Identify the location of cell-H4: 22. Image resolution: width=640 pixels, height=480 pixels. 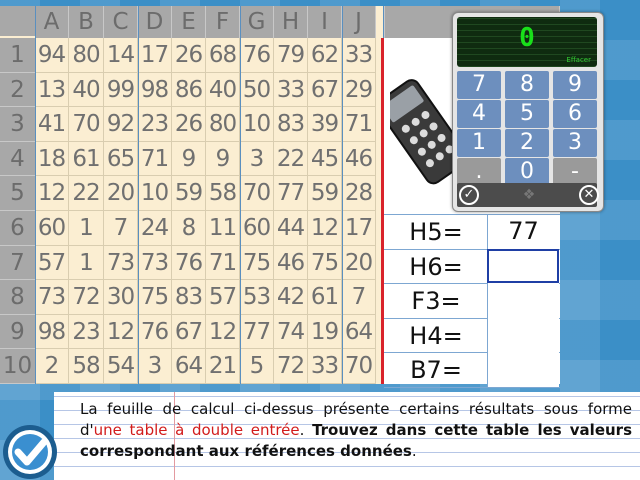
(291, 159).